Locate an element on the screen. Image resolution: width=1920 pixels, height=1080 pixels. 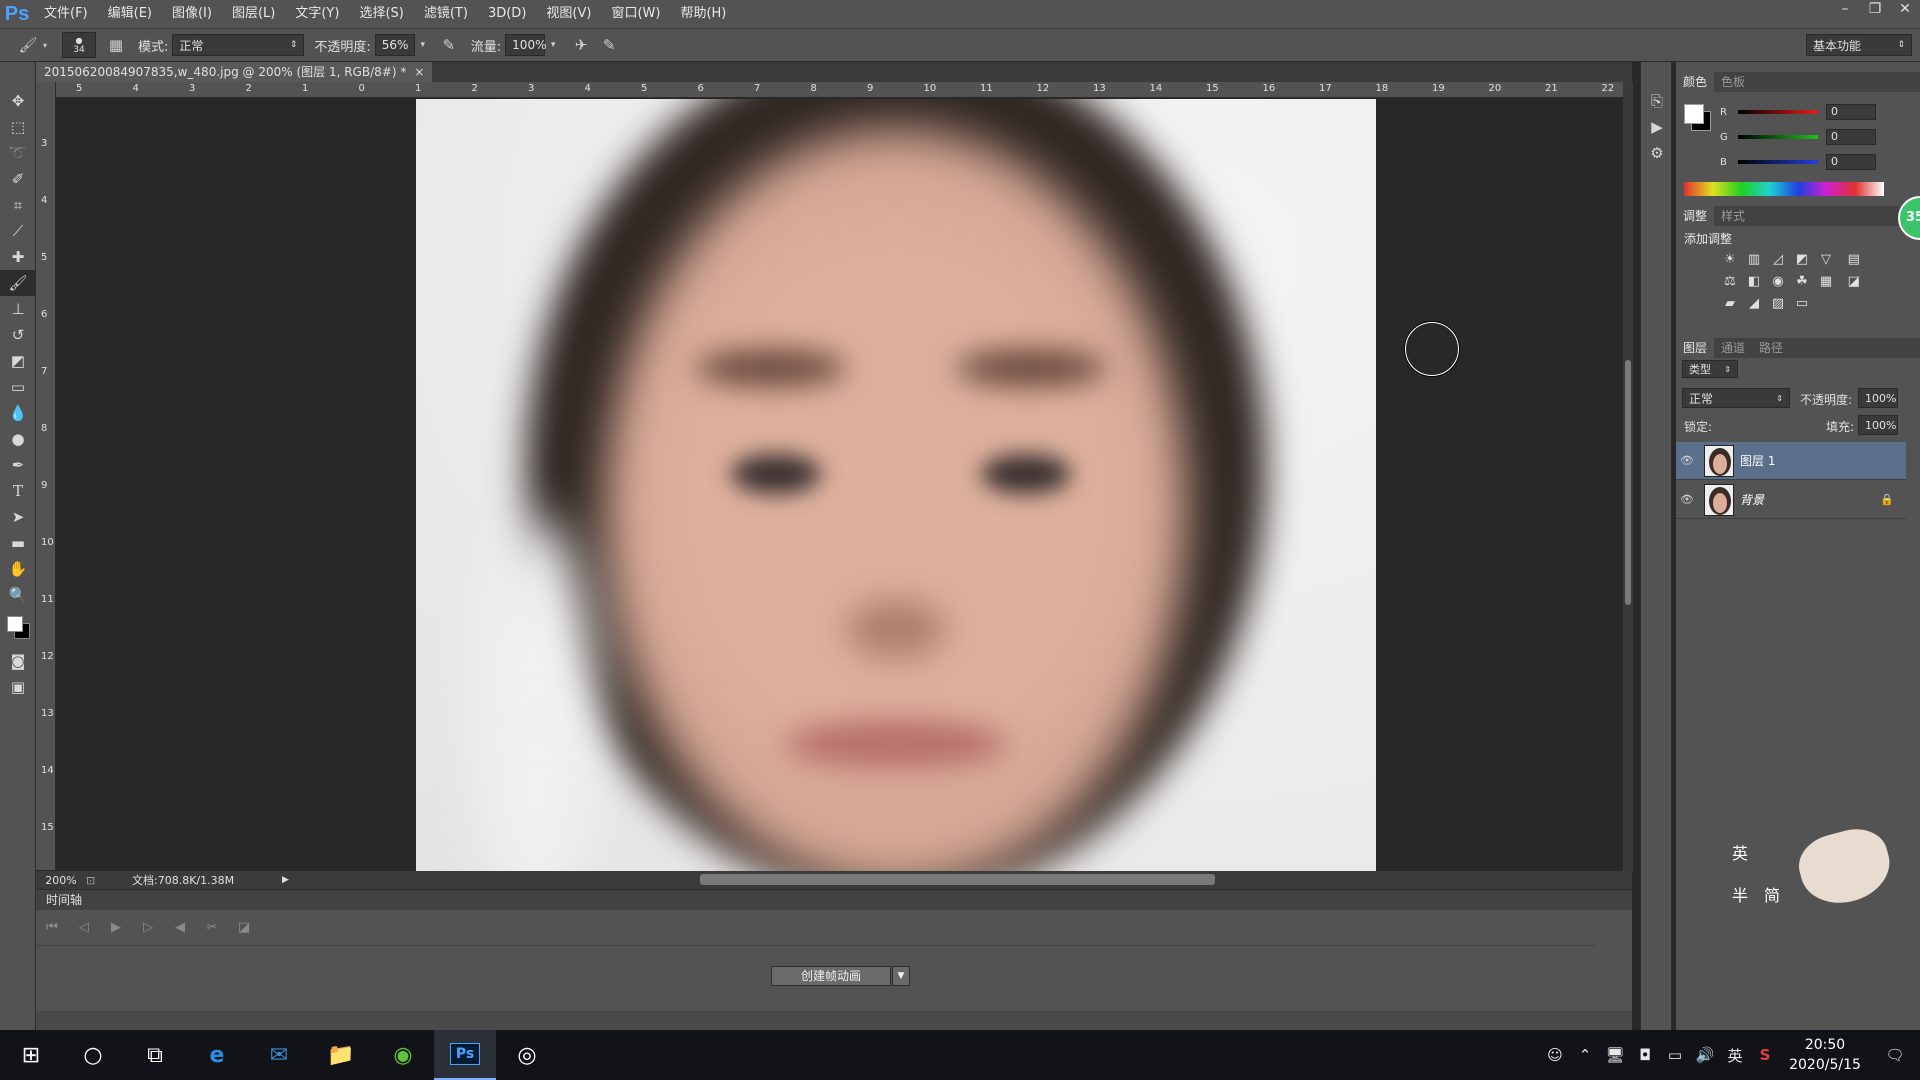
type-tool-icon: T is located at coordinates (18, 491).